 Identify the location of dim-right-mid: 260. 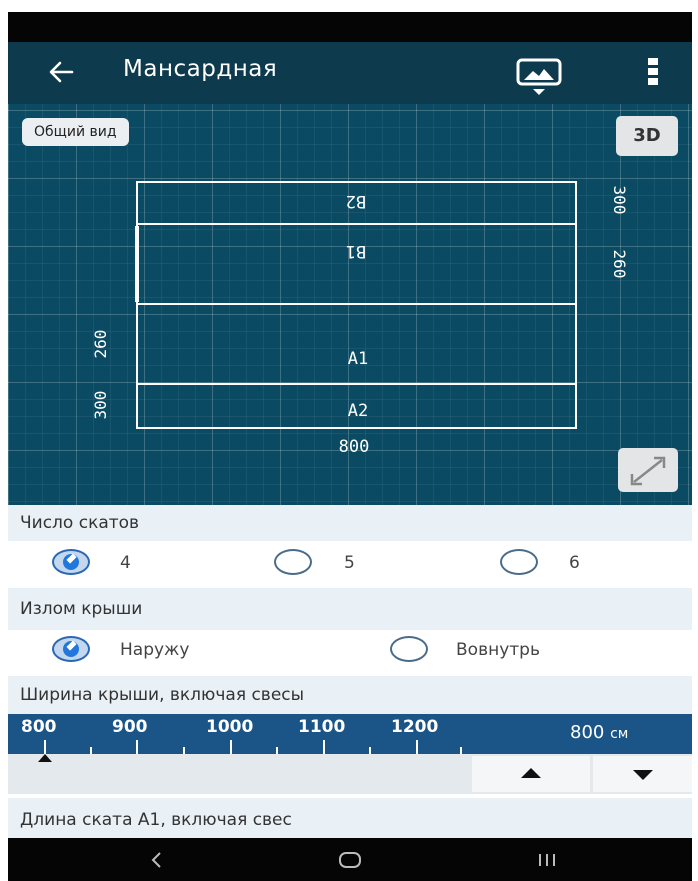
(619, 264).